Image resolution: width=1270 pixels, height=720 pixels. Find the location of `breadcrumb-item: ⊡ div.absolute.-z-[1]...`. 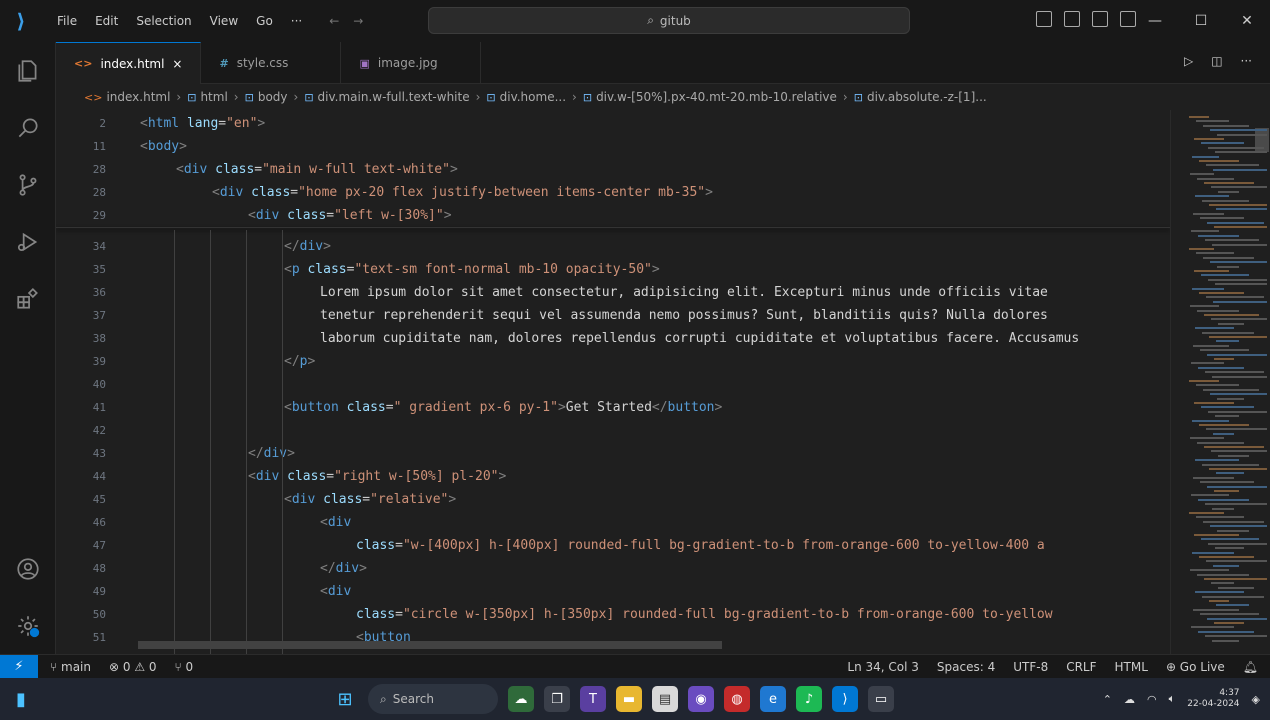

breadcrumb-item: ⊡ div.absolute.-z-[1]... is located at coordinates (920, 97).